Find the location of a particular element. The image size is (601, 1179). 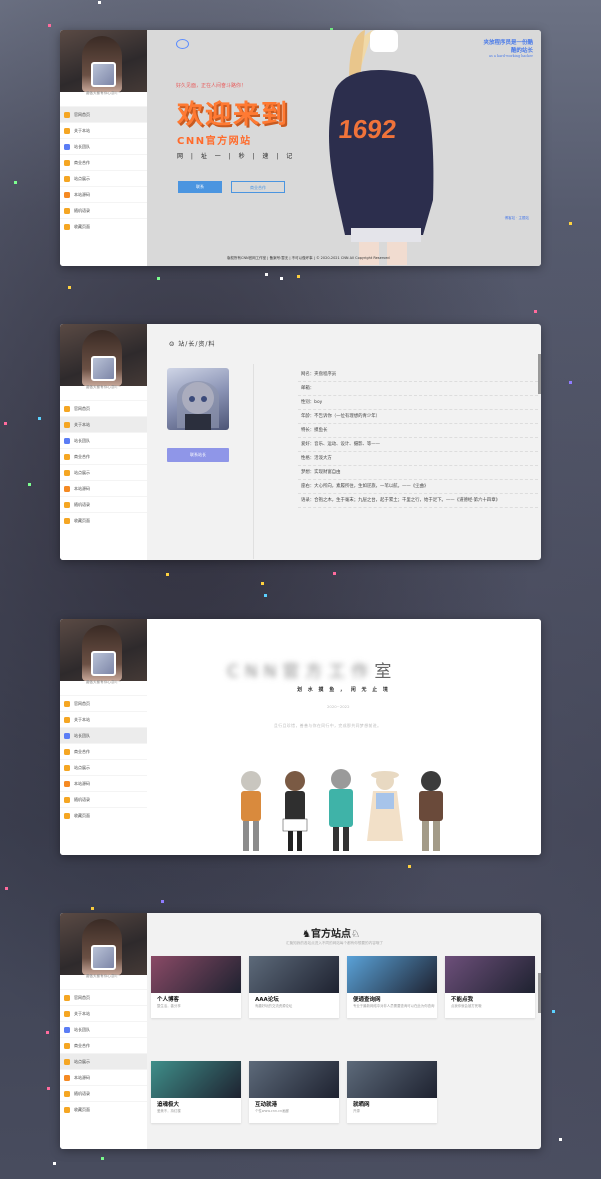

about-info-line: 邮箱： is located at coordinates (418, 389).